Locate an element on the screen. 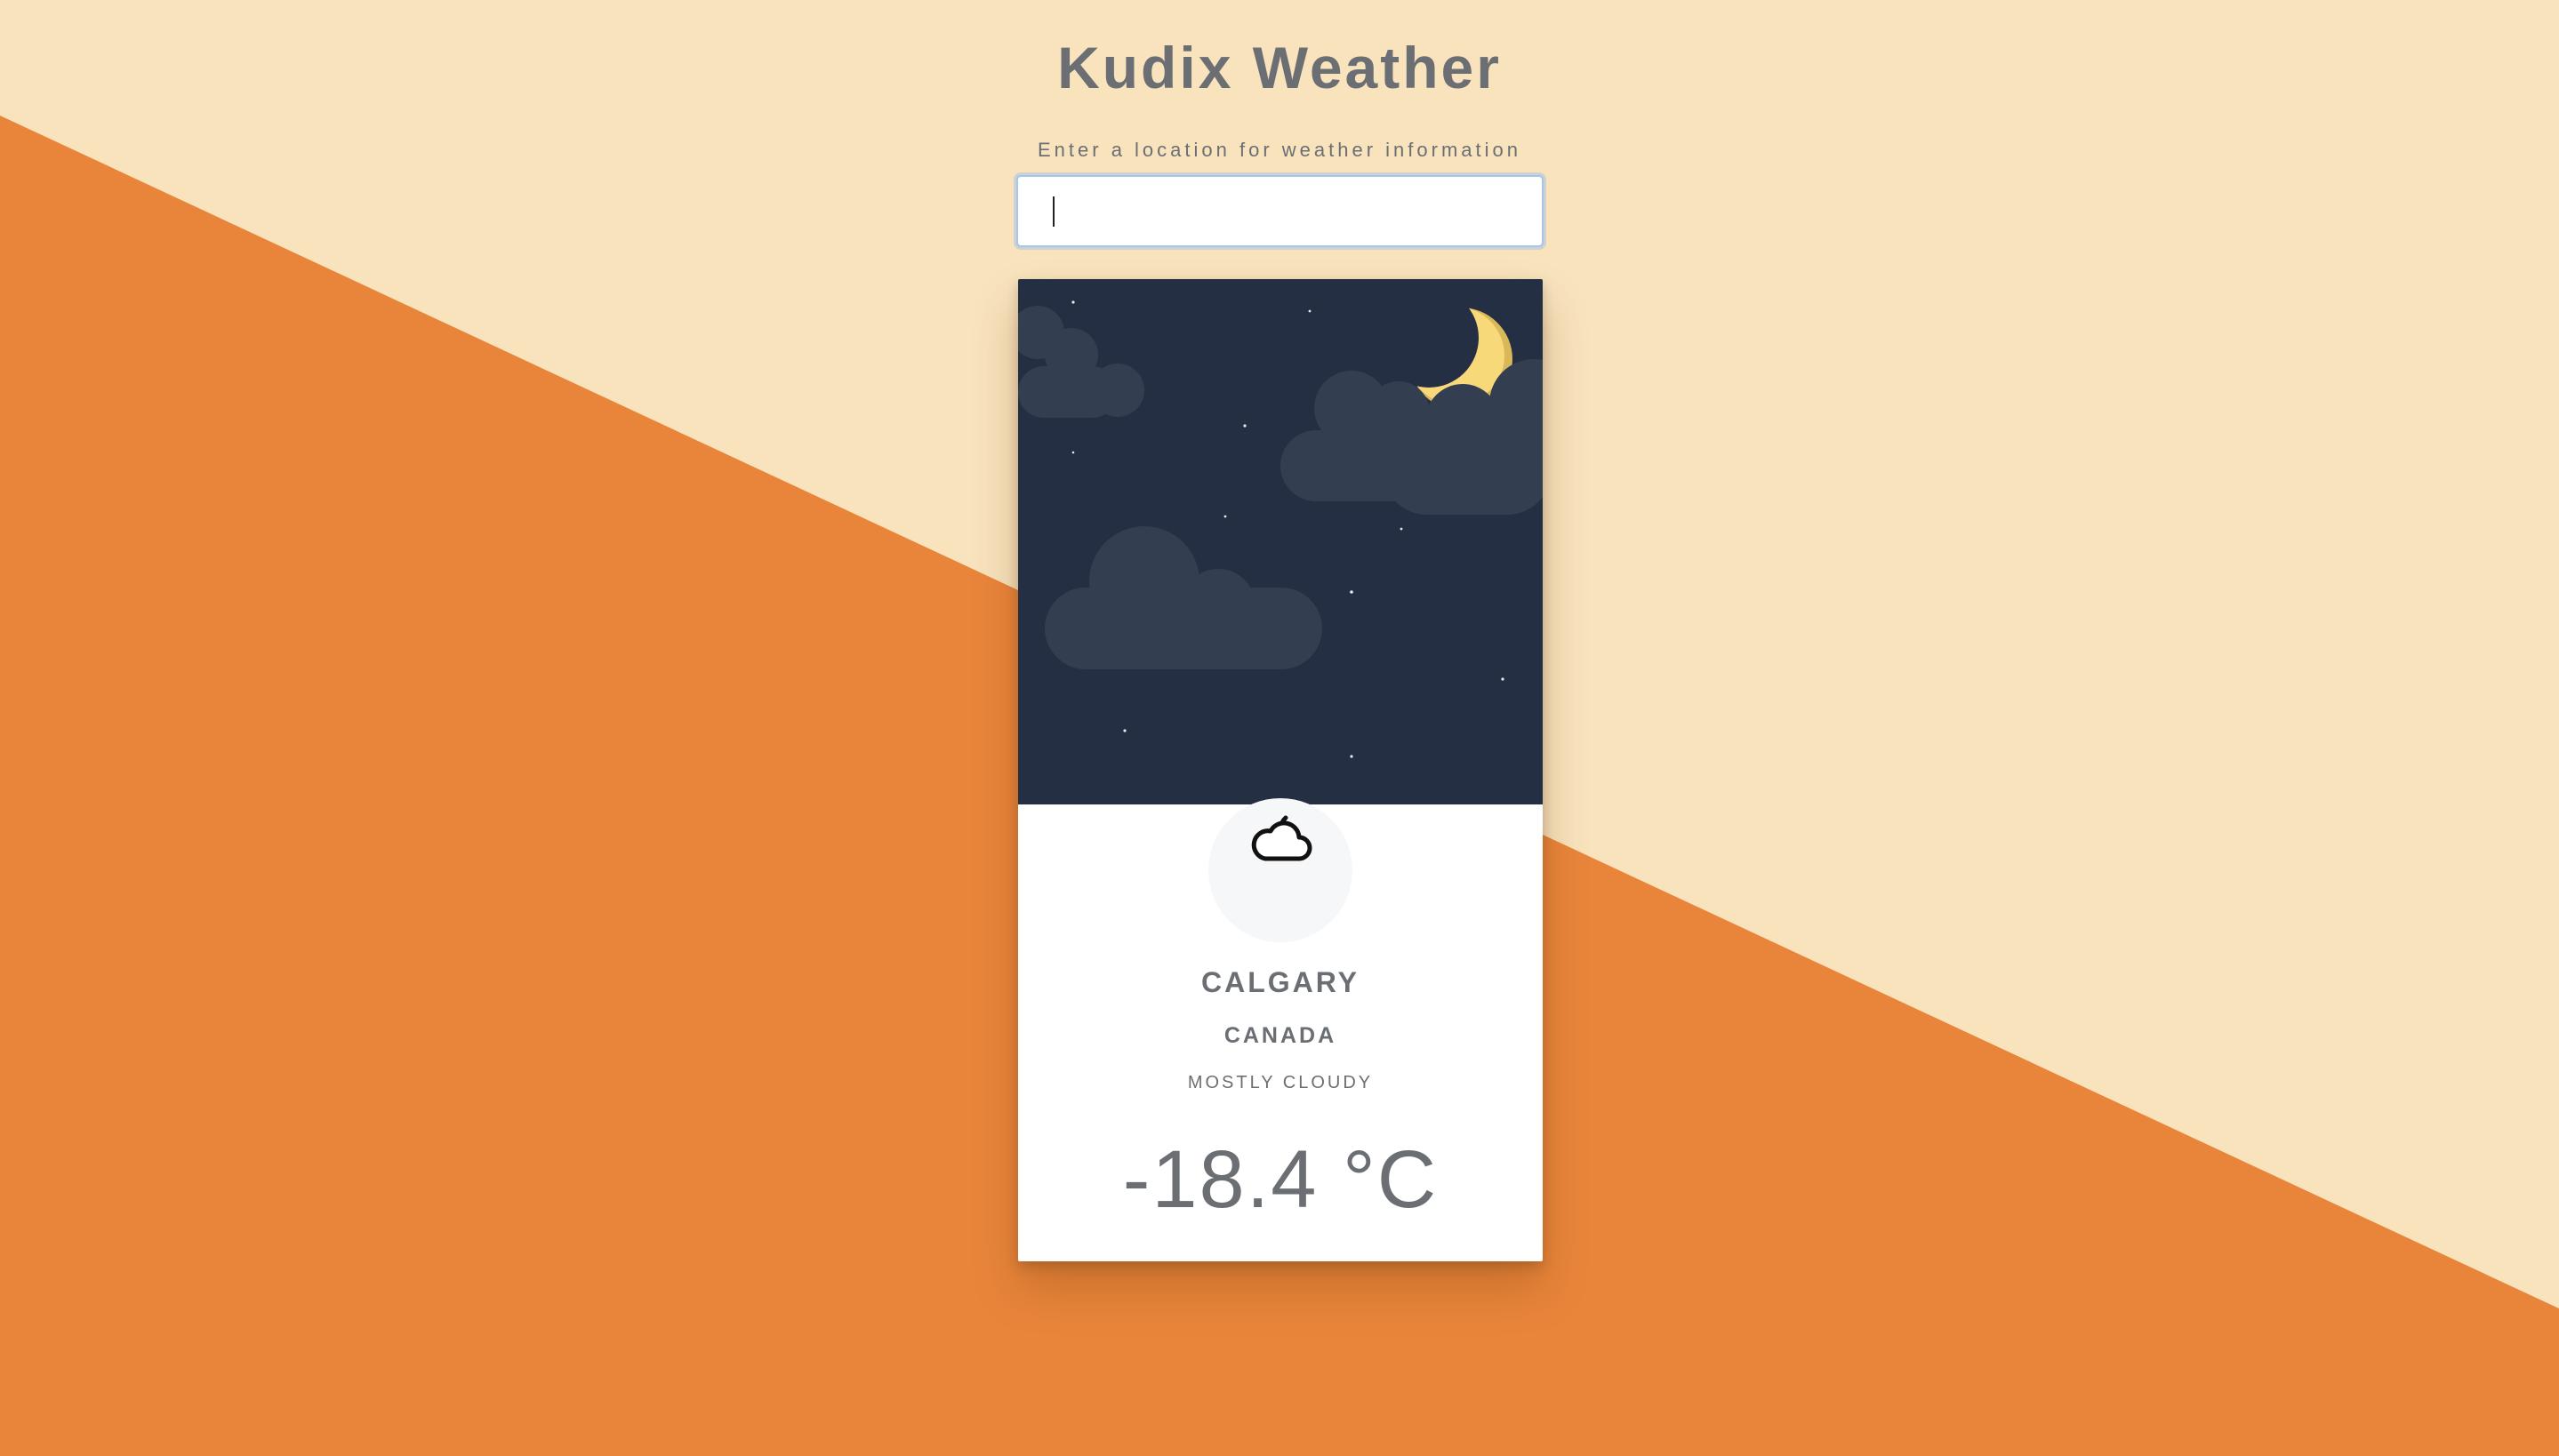 This screenshot has width=2559, height=1456. weather-card is located at coordinates (1280, 770).